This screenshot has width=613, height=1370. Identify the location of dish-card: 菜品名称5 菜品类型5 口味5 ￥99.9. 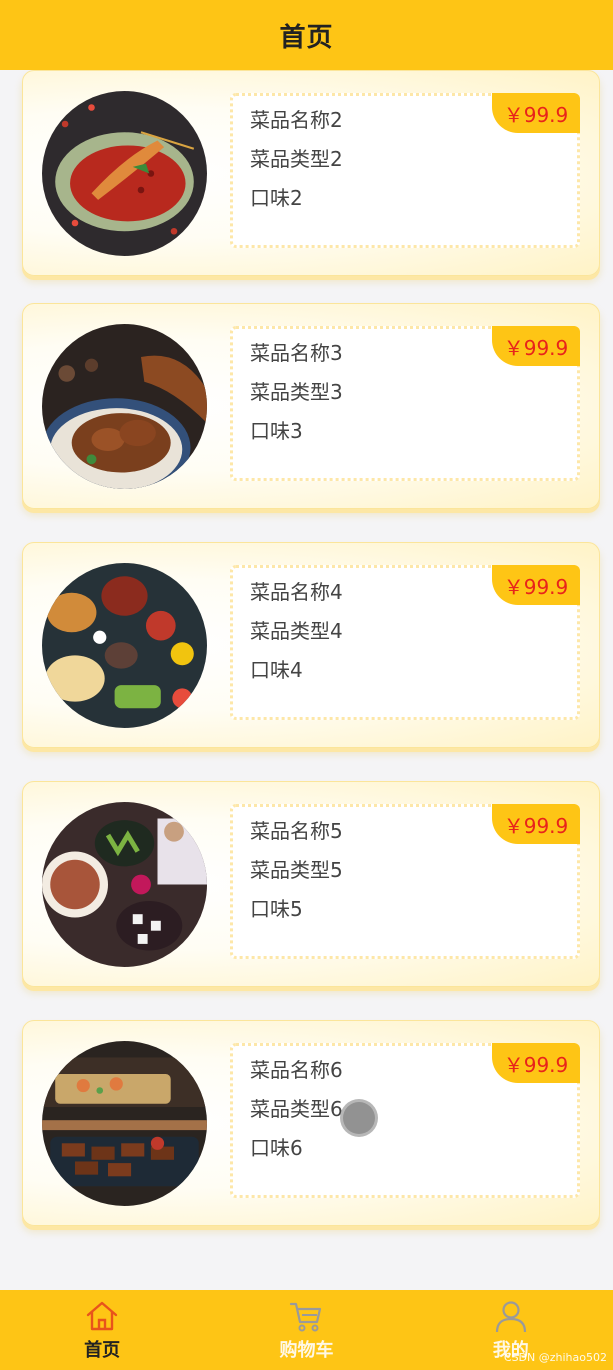
(311, 884).